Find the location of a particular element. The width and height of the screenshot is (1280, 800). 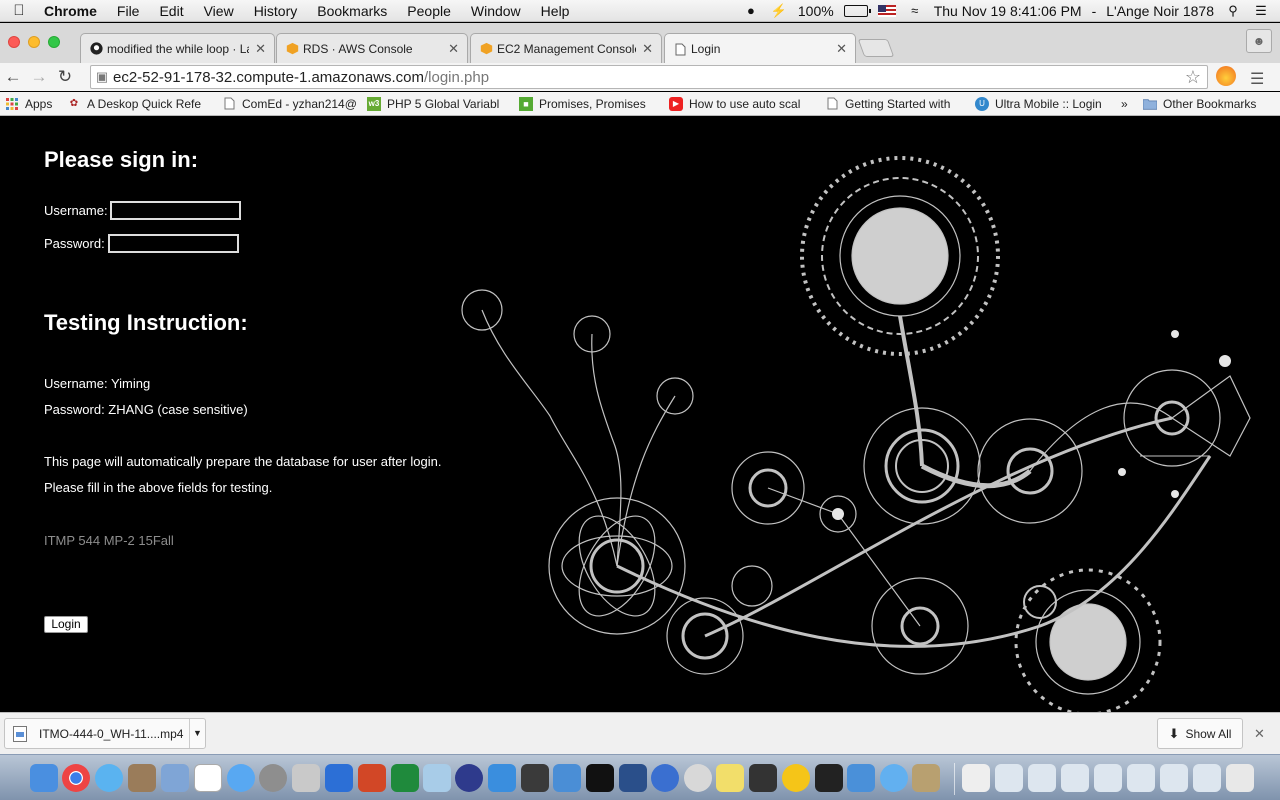

qq-icon is located at coordinates (796, 778).